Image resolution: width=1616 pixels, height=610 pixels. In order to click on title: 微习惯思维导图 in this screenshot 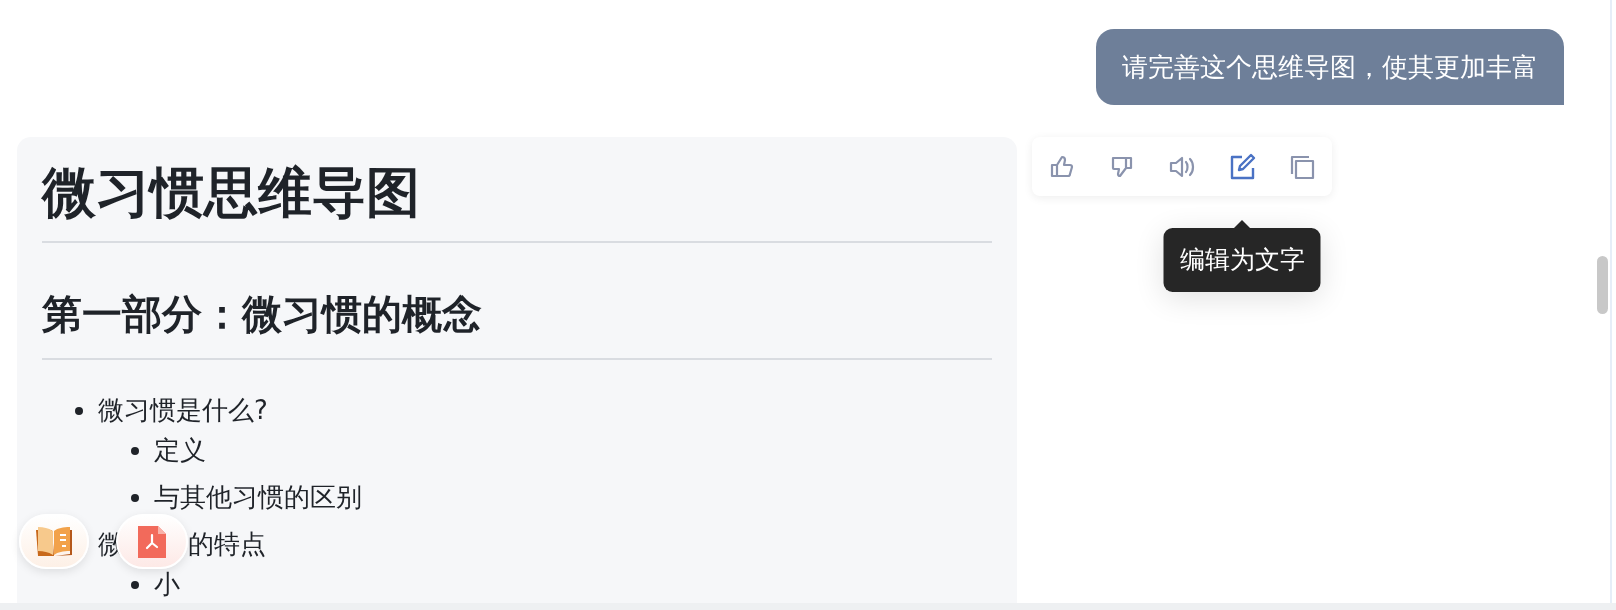, I will do `click(517, 200)`.